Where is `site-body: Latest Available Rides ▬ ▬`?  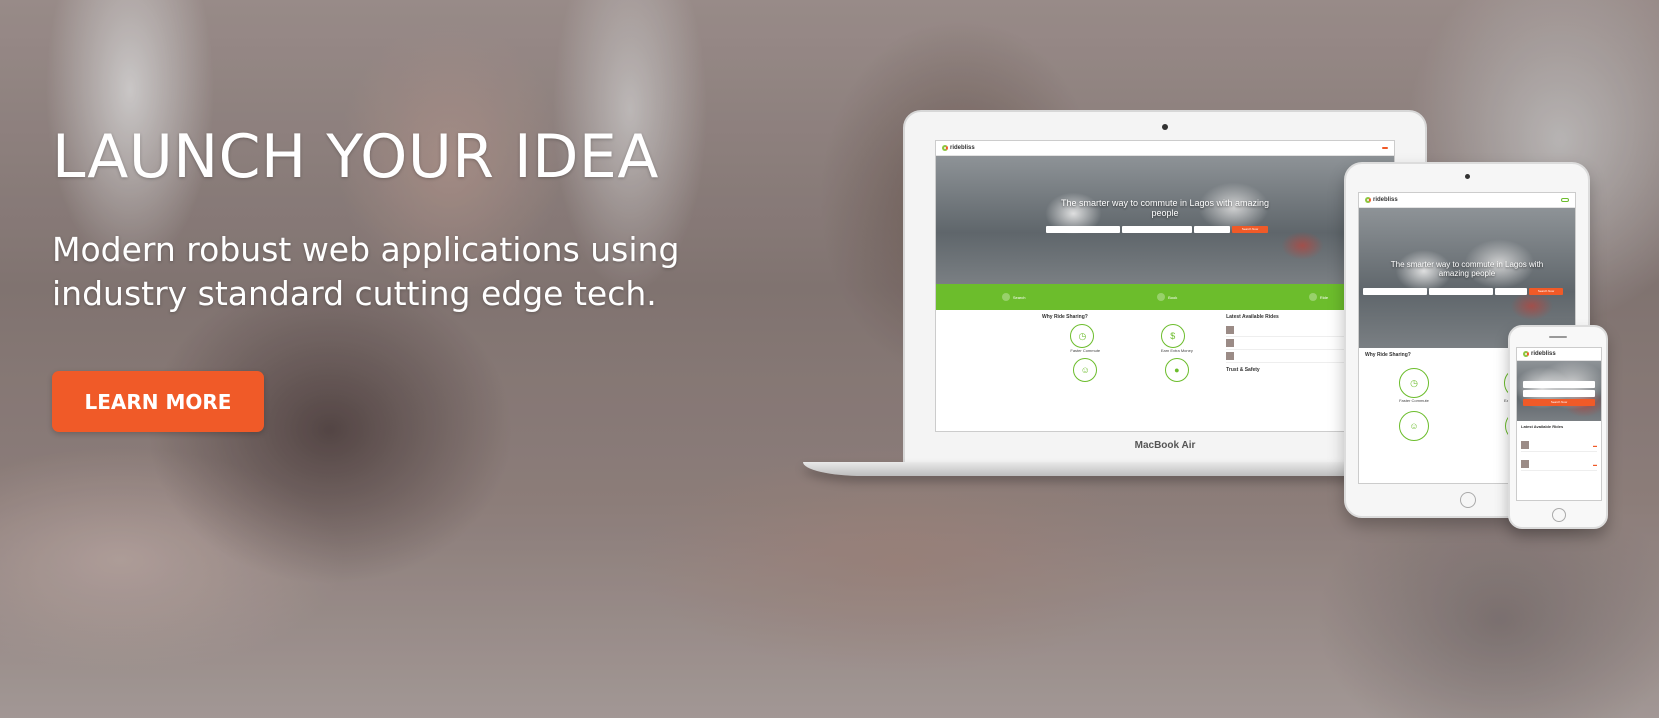
site-body: Latest Available Rides ▬ ▬ is located at coordinates (1559, 447).